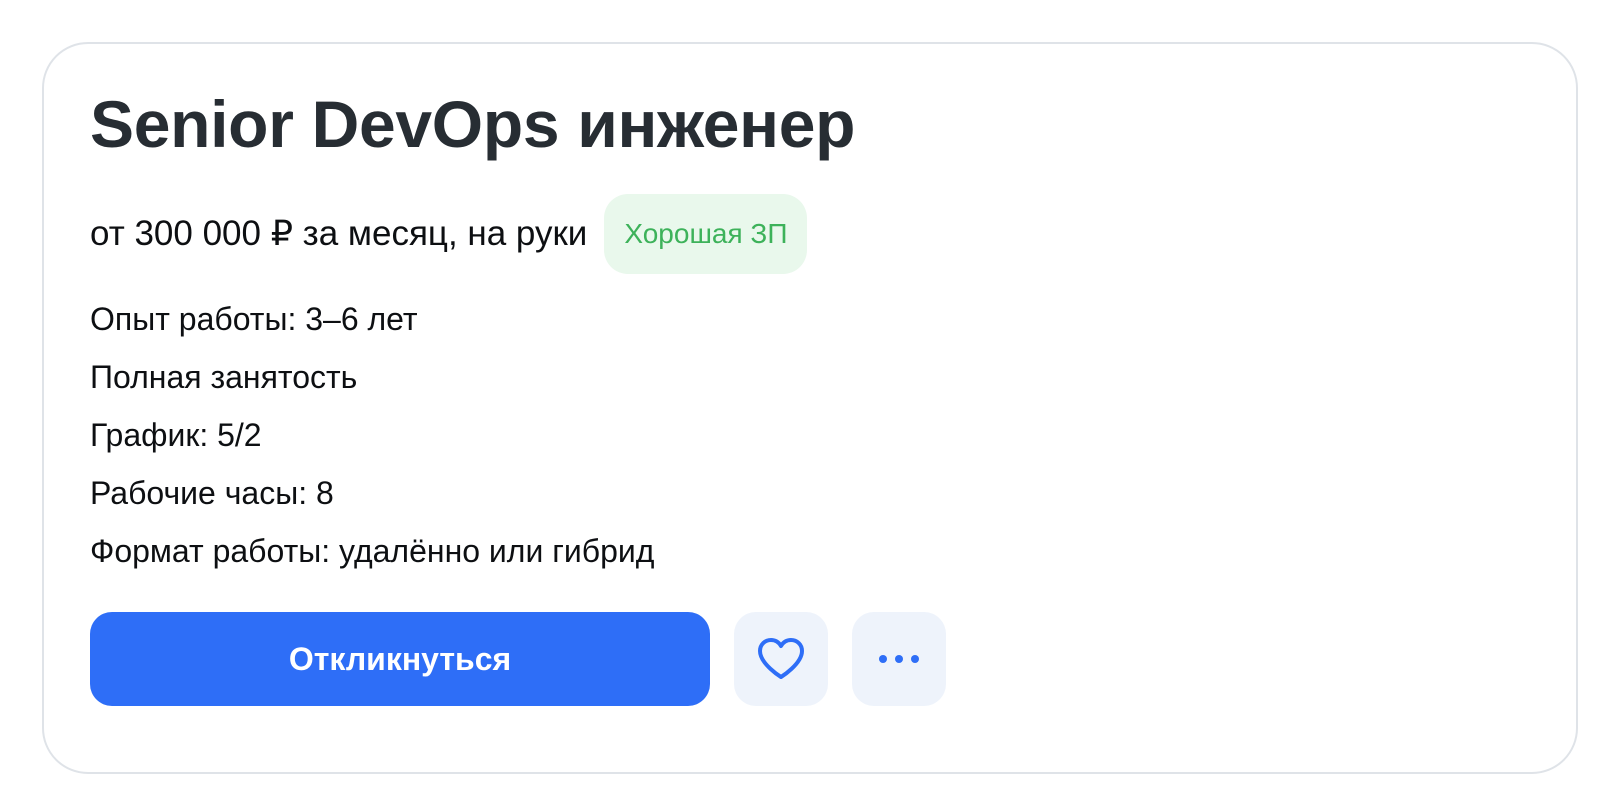  I want to click on more-horizontal-icon, so click(899, 659).